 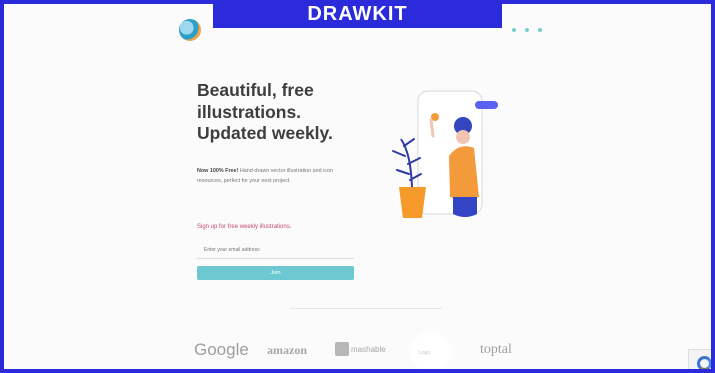 What do you see at coordinates (432, 128) in the screenshot?
I see `person-arm` at bounding box center [432, 128].